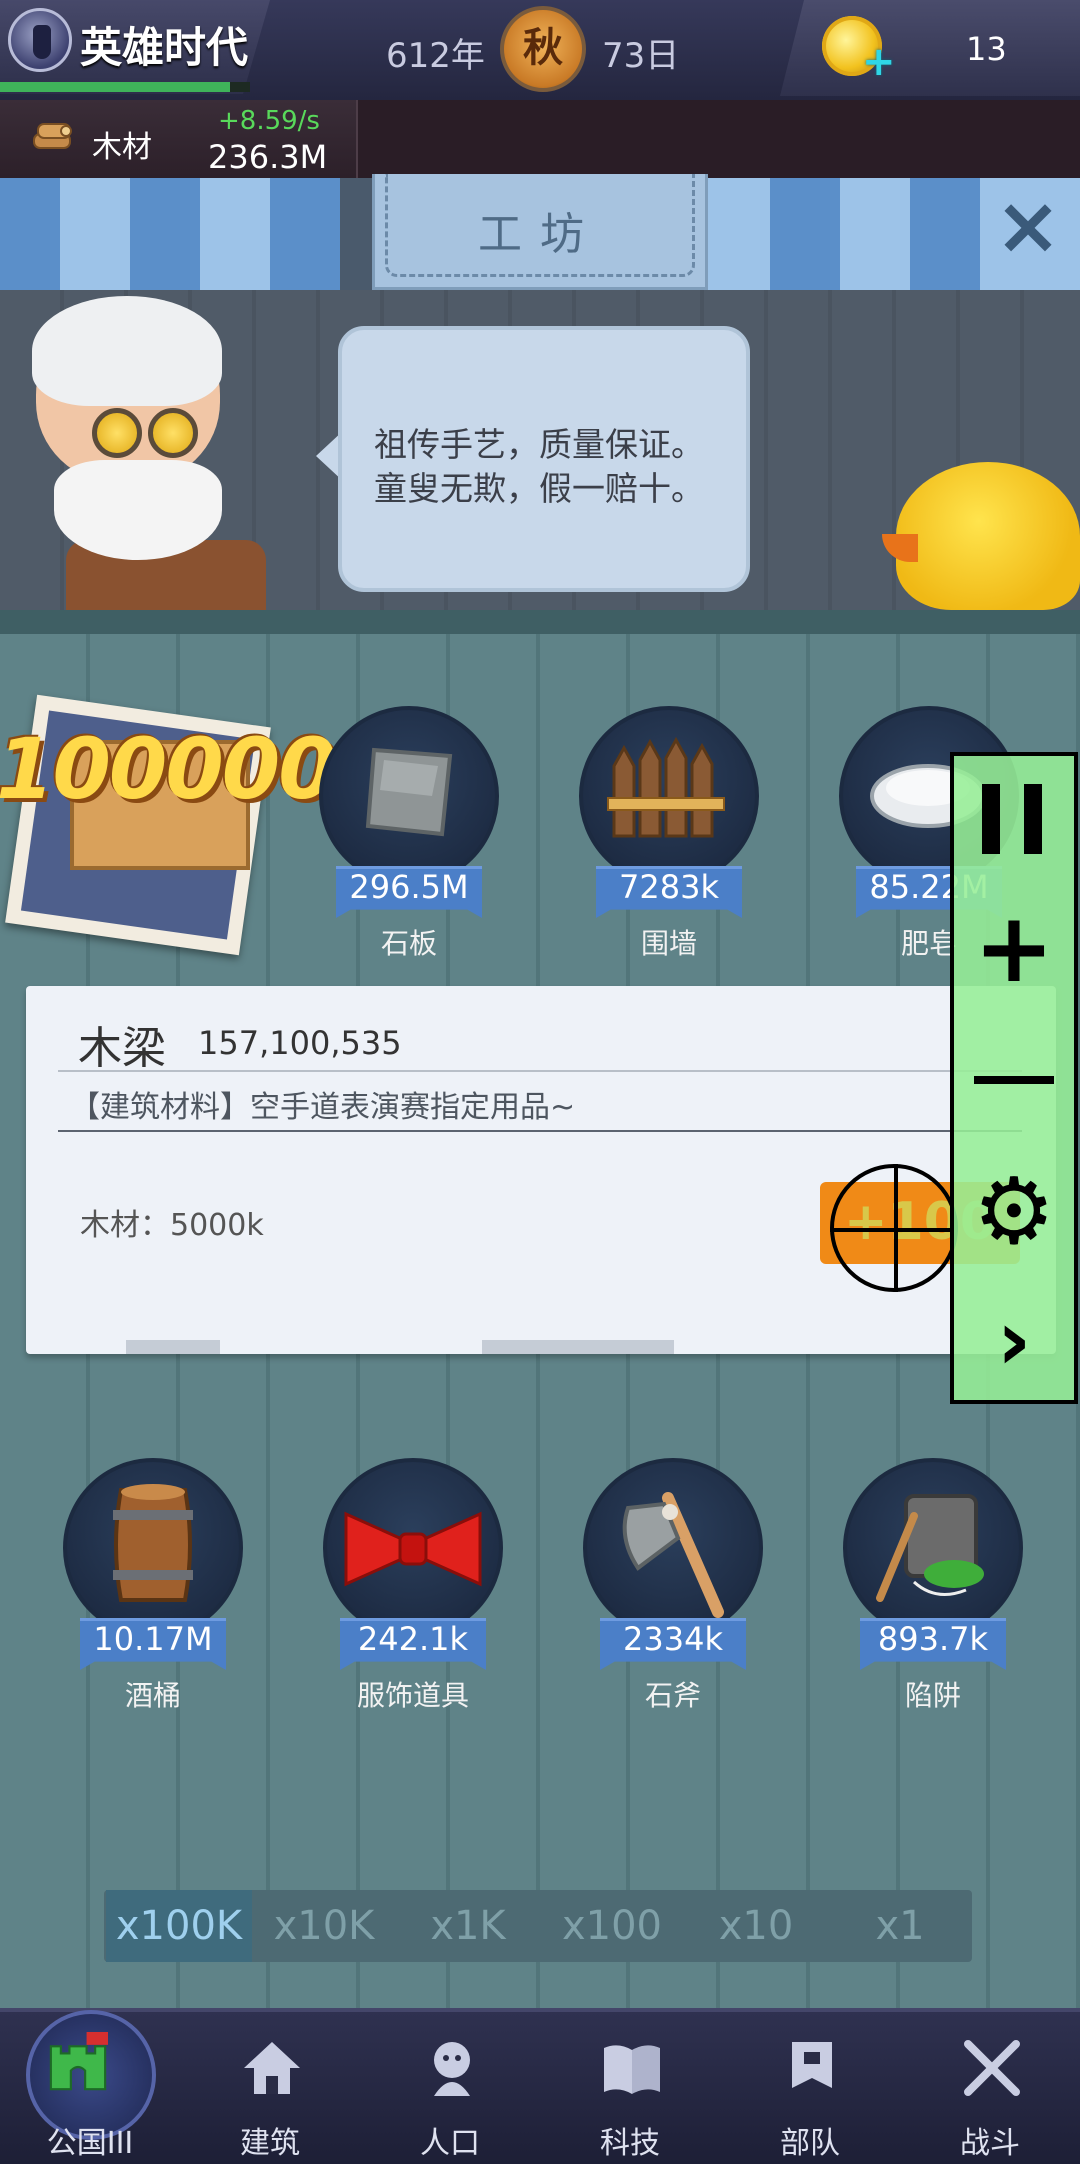 The image size is (1080, 2164). What do you see at coordinates (164, 47) in the screenshot?
I see `game-title: 英雄时代` at bounding box center [164, 47].